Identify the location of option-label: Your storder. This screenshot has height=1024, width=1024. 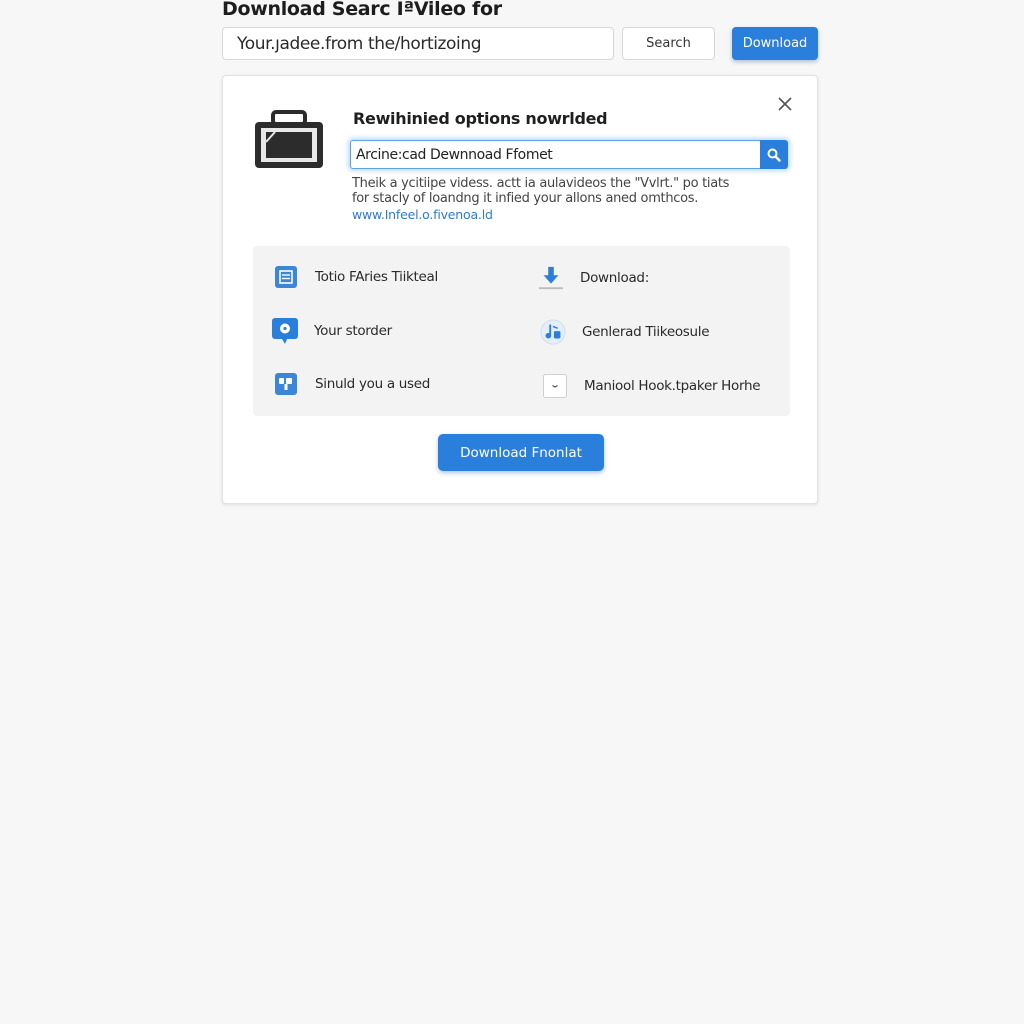
(353, 331).